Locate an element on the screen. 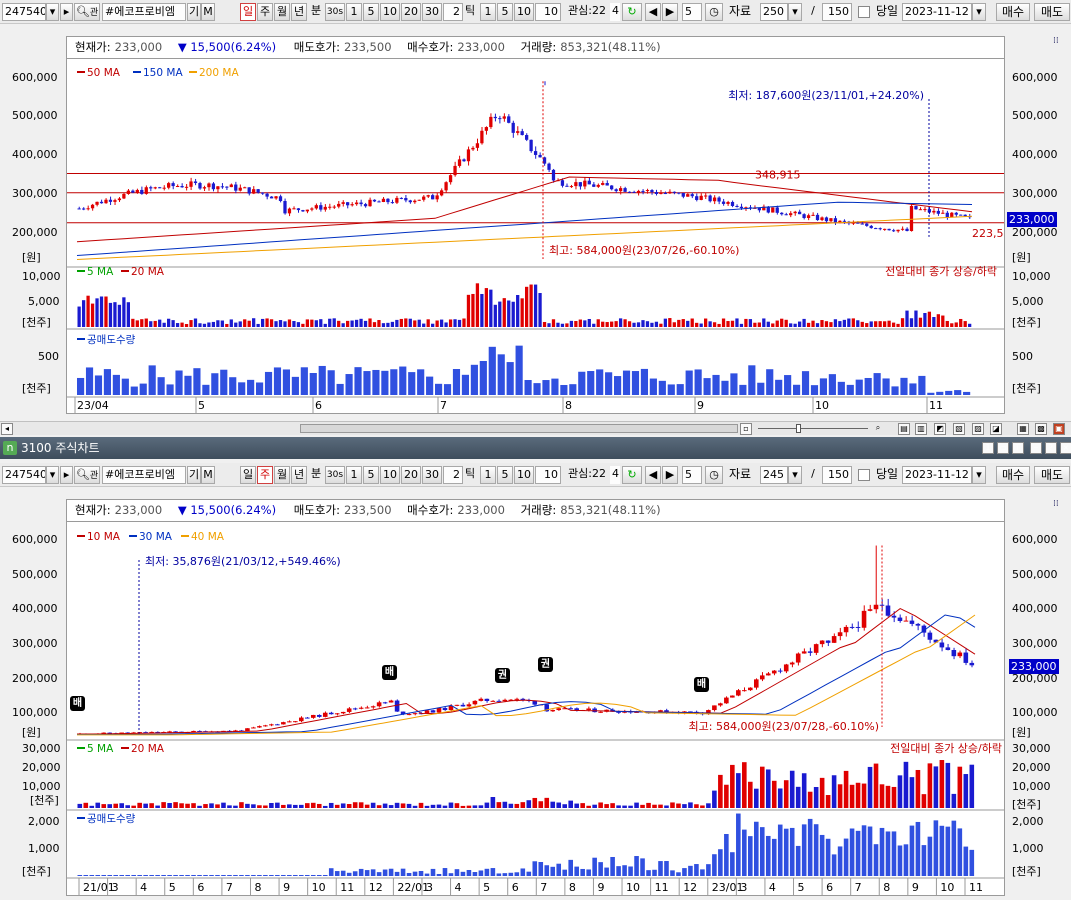 The image size is (1071, 900). event-marker-1: 배 is located at coordinates (77, 703).